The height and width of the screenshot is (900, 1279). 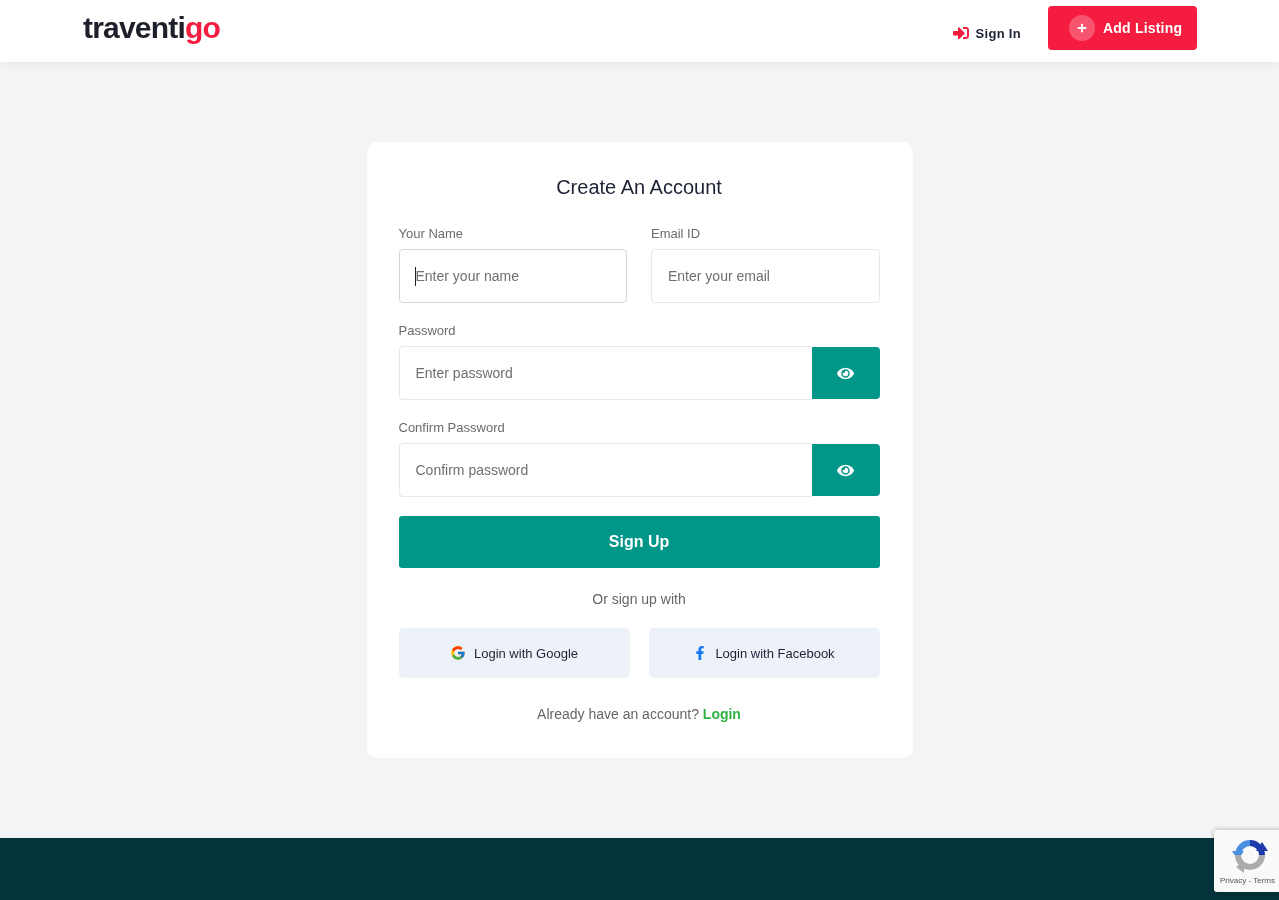 What do you see at coordinates (765, 276) in the screenshot?
I see `input-field: Enter your email` at bounding box center [765, 276].